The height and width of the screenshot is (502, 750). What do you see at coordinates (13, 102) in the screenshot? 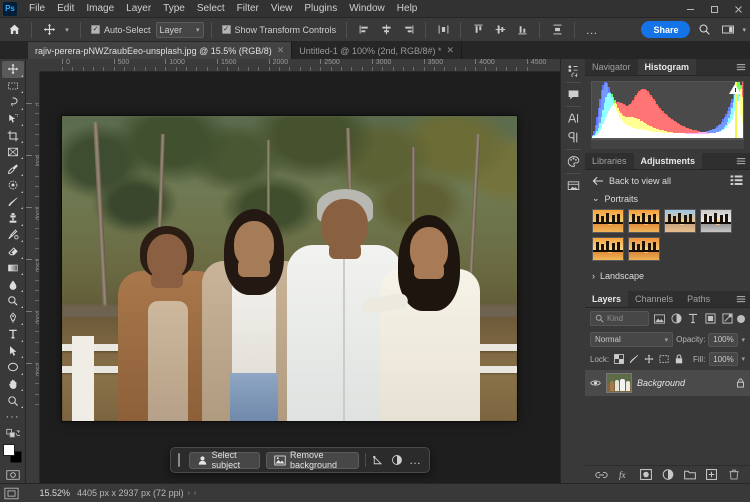
I see `lasso-tool` at bounding box center [13, 102].